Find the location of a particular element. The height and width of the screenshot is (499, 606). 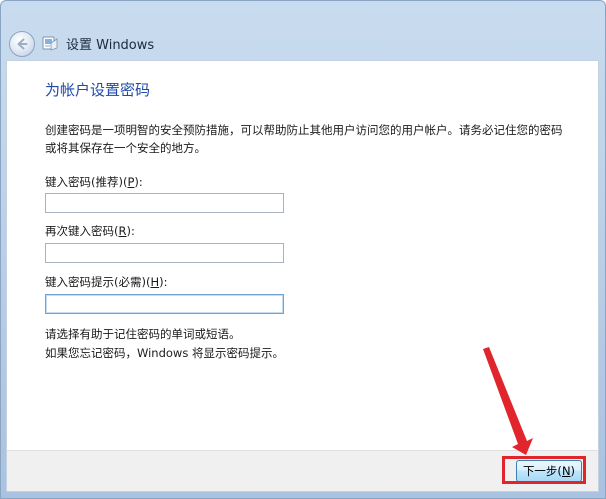

back-arrow-icon is located at coordinates (22, 44).